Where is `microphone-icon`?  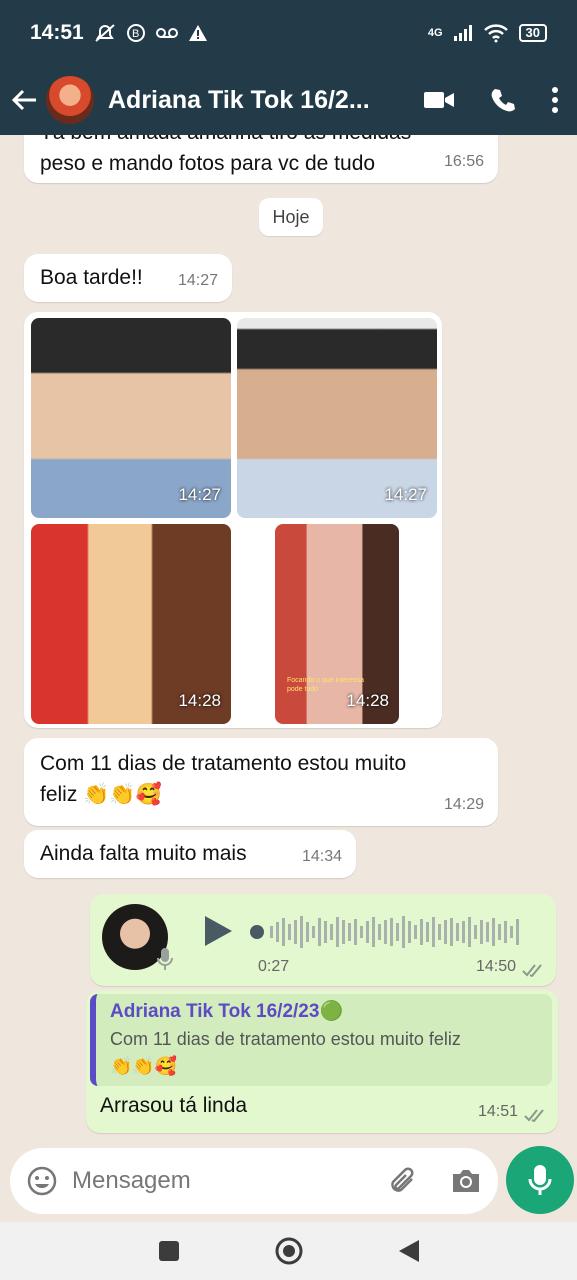
microphone-icon is located at coordinates (540, 1180).